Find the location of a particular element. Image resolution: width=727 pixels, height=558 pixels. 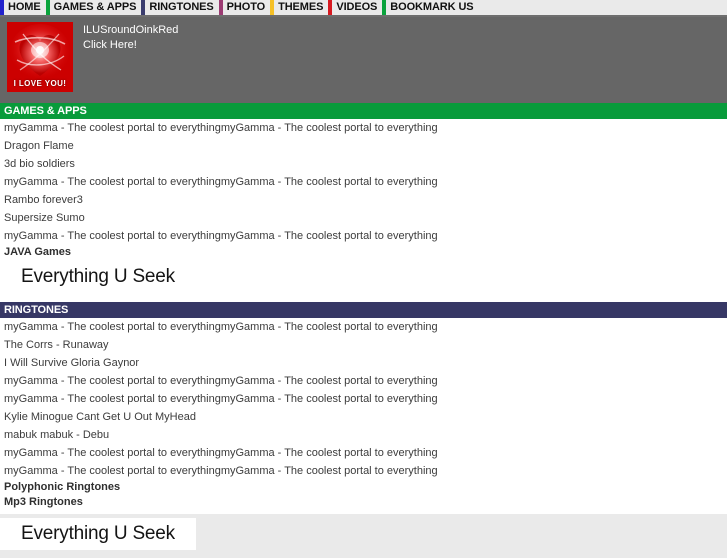

nav-item-bookmark-us: BOOKMARK US is located at coordinates (430, 7).